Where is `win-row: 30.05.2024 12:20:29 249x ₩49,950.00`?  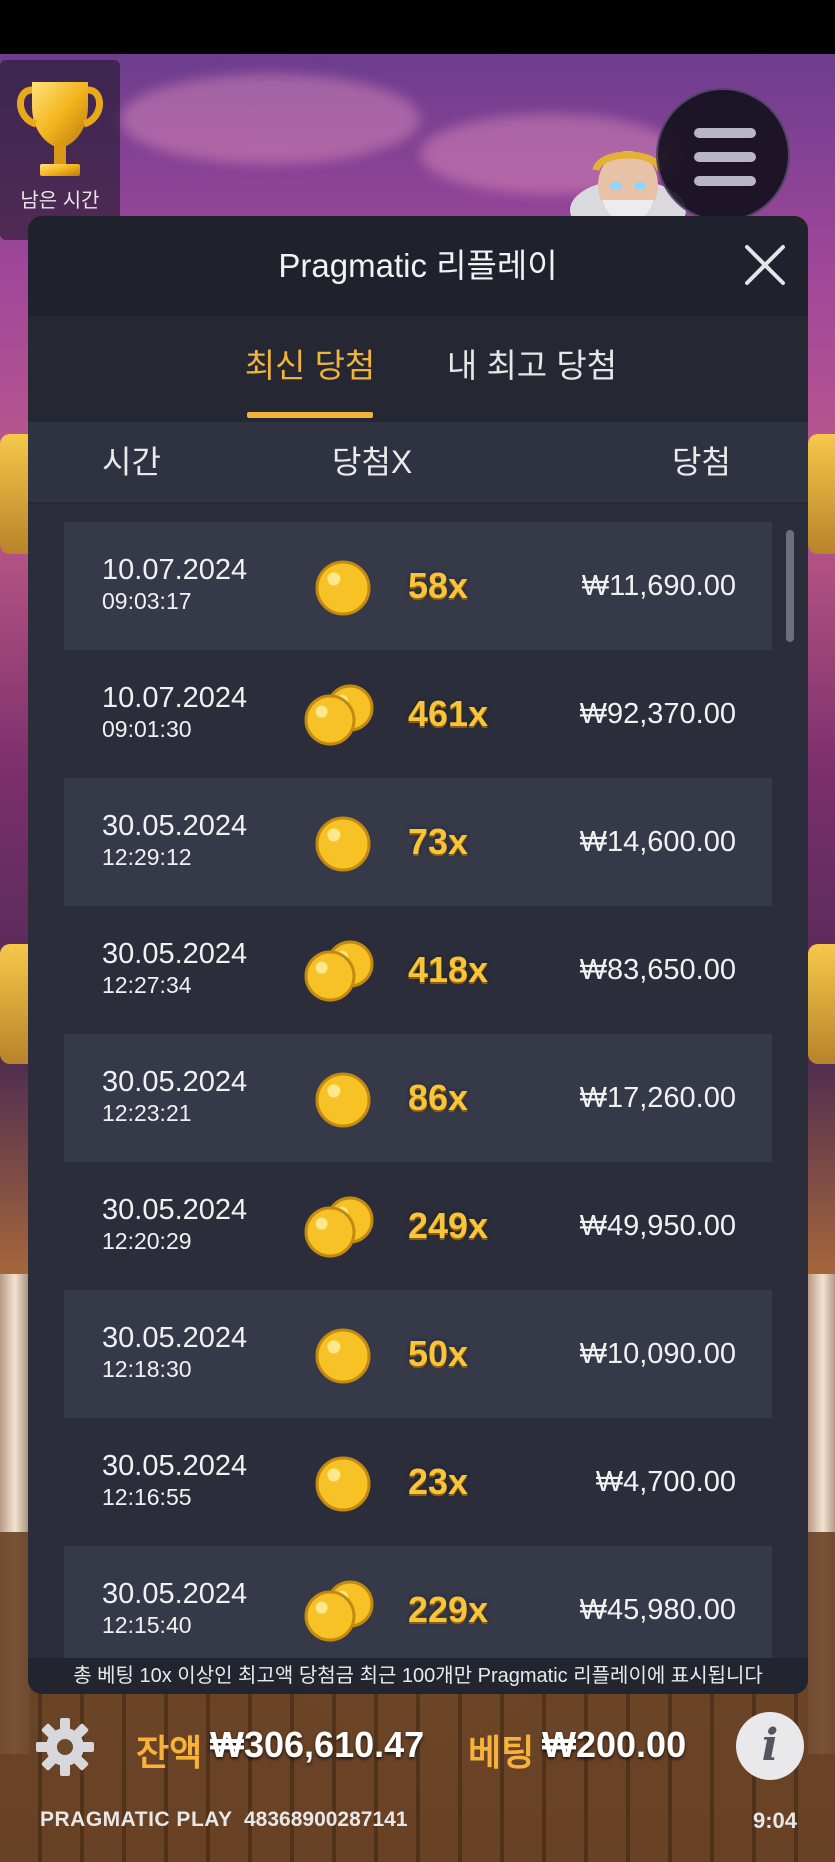
win-row: 30.05.2024 12:20:29 249x ₩49,950.00 is located at coordinates (418, 1226).